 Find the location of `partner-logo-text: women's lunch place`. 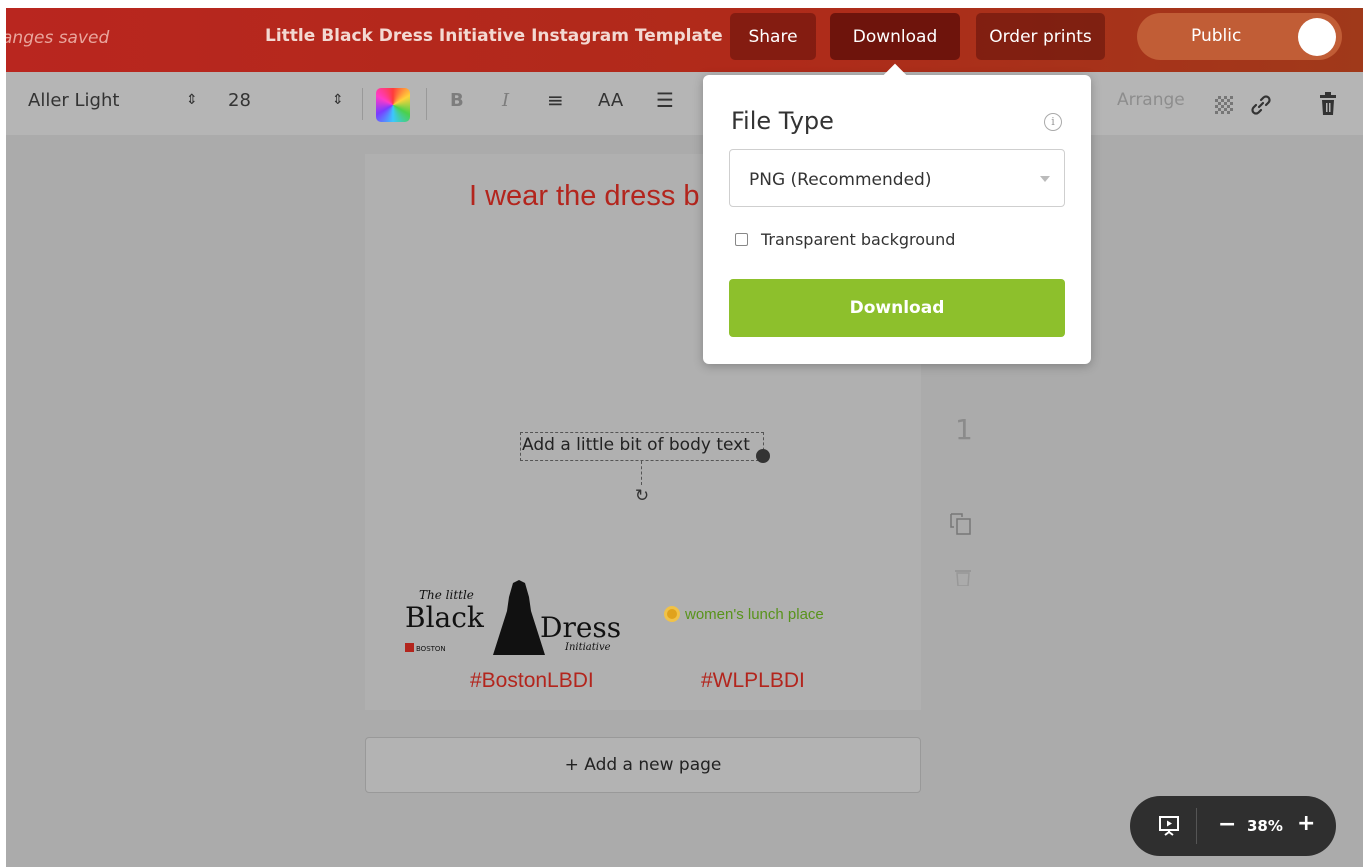

partner-logo-text: women's lunch place is located at coordinates (754, 614).